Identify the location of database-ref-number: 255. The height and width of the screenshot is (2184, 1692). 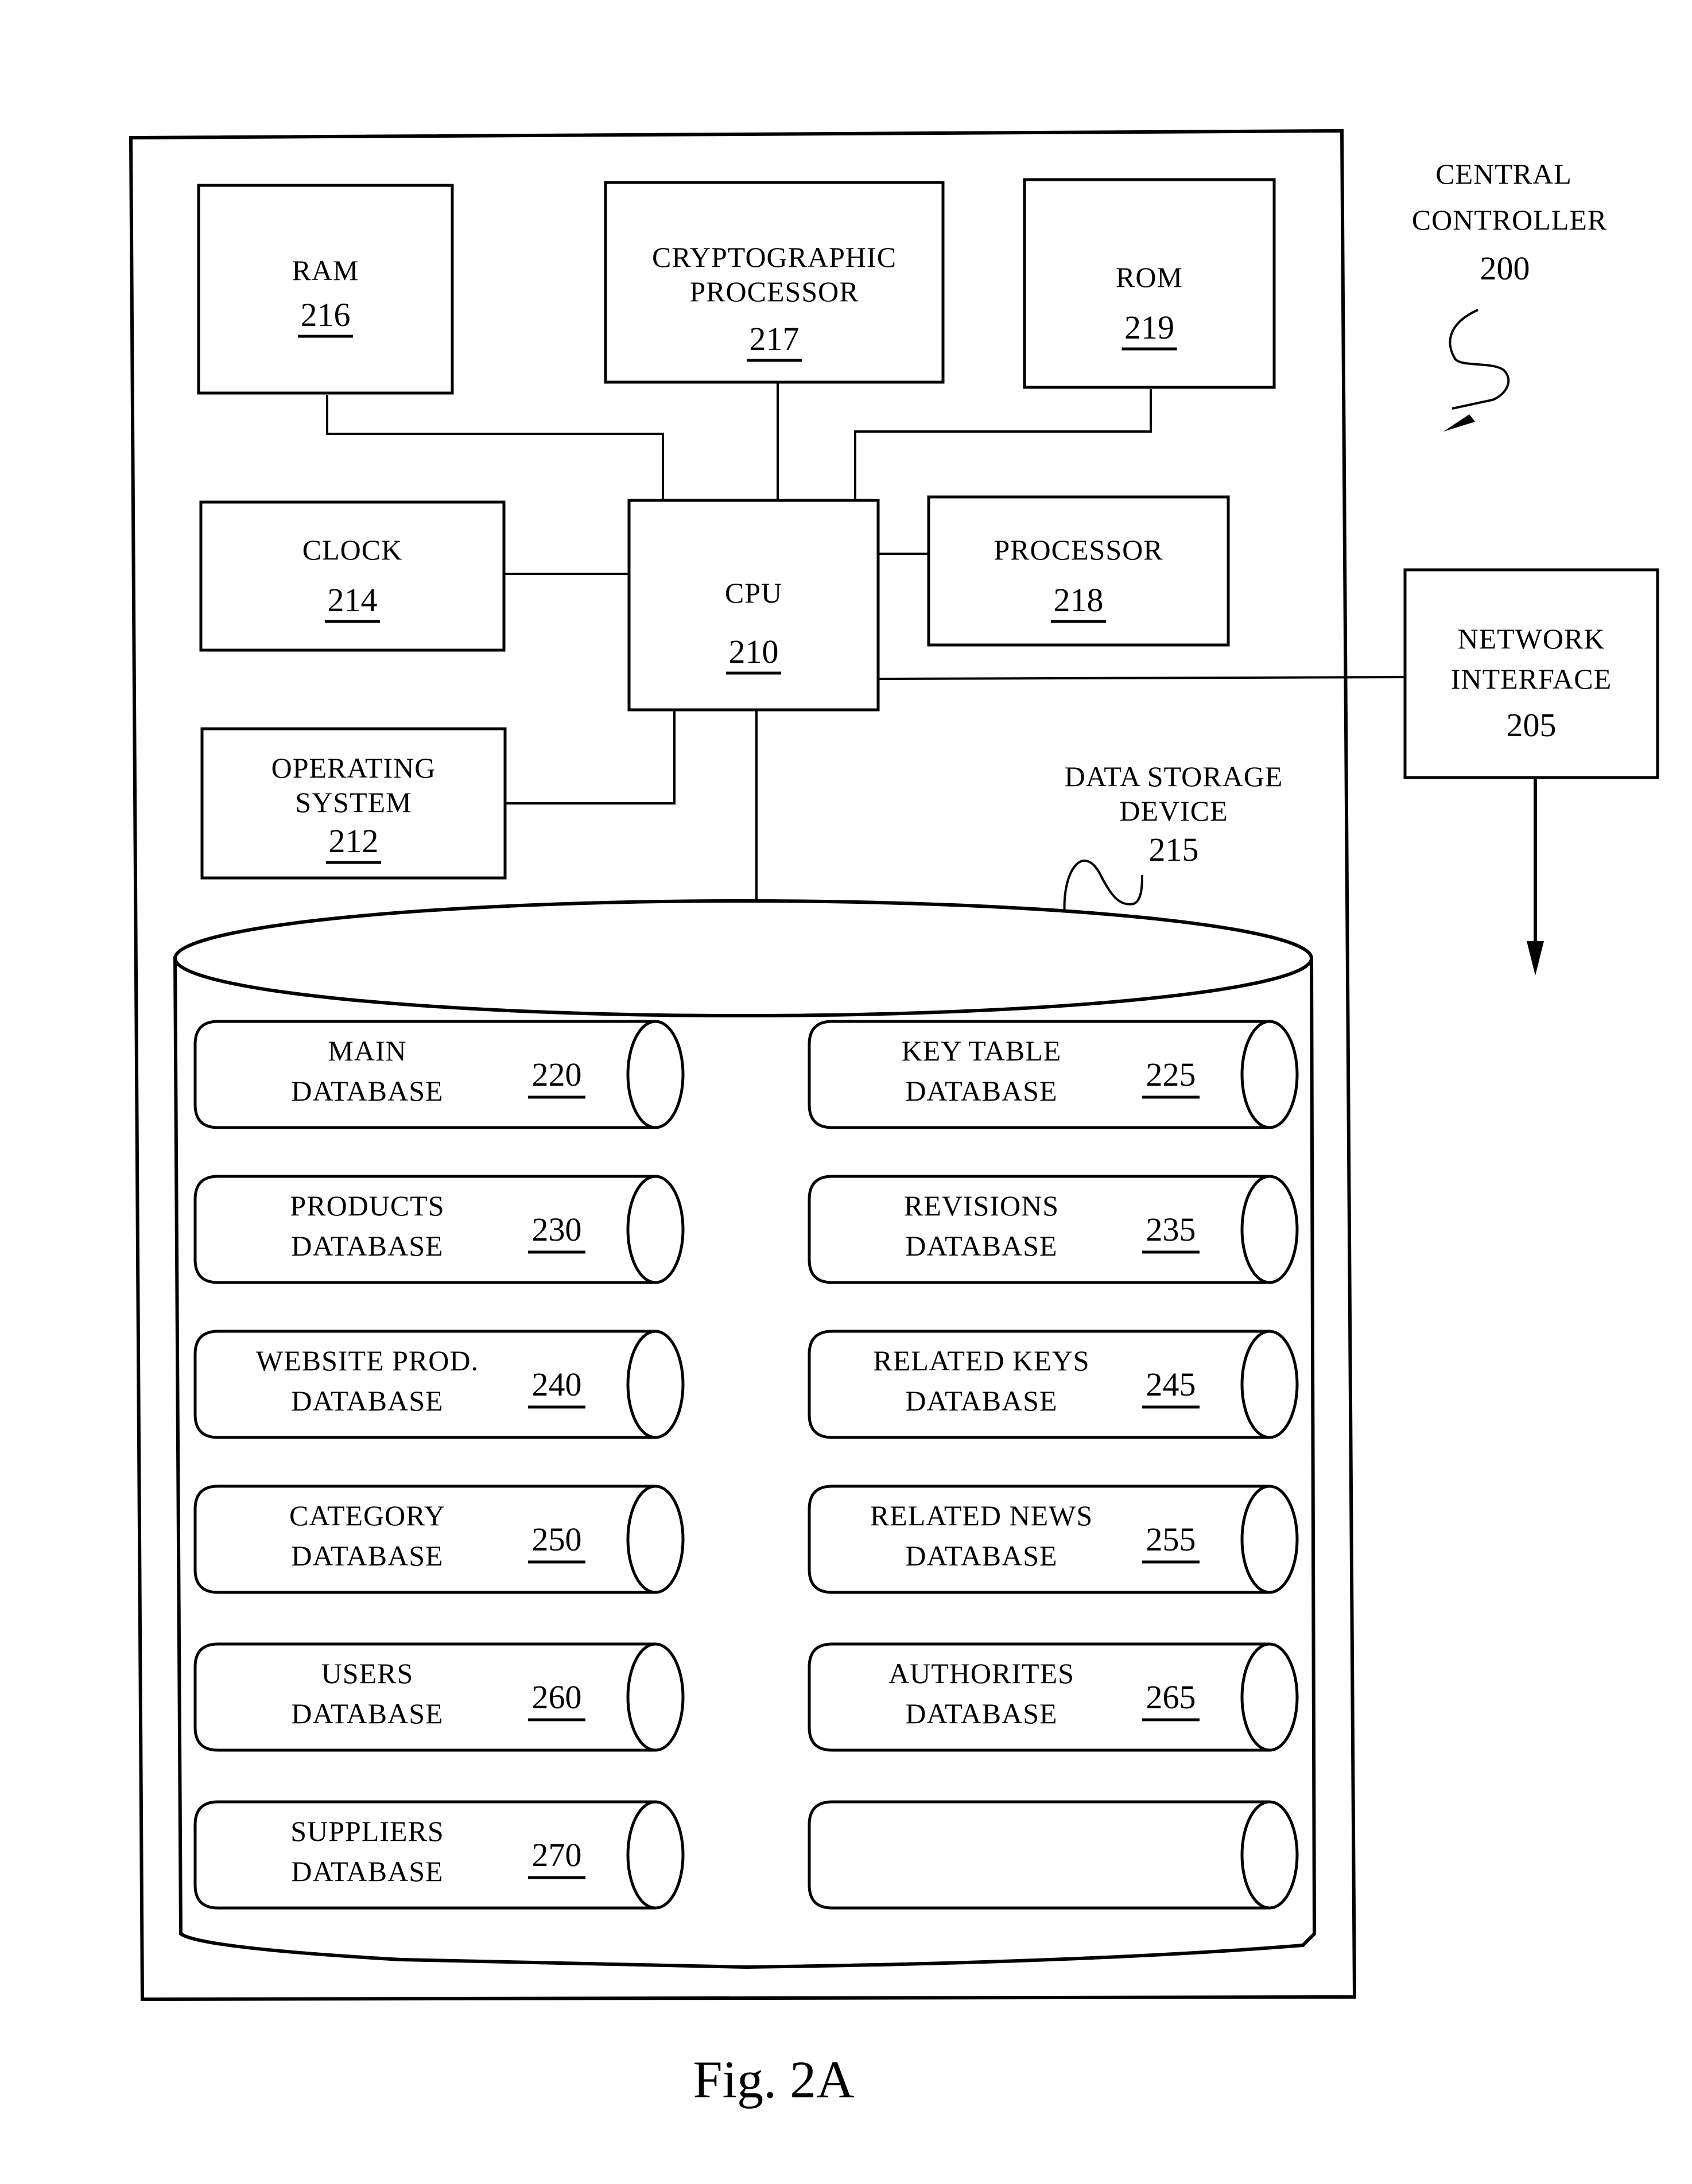
(1171, 1539).